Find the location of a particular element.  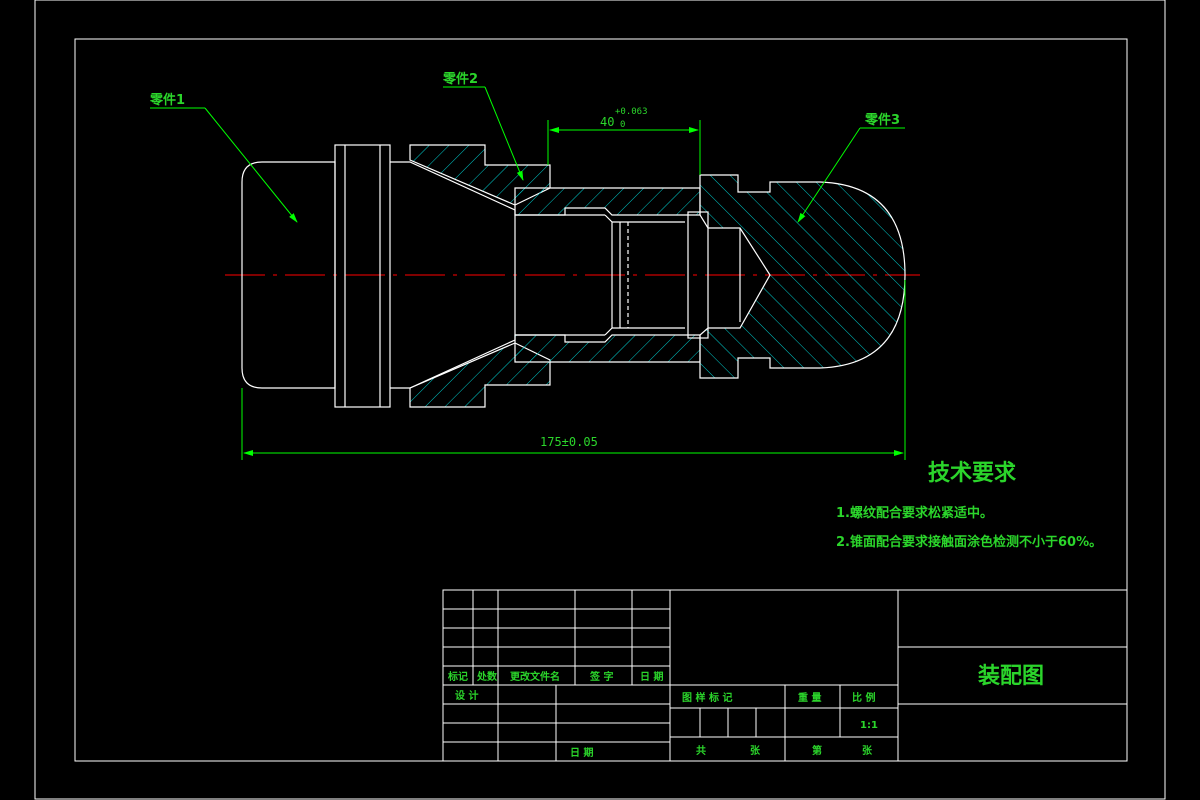

weight-label: 重 量 is located at coordinates (809, 697).